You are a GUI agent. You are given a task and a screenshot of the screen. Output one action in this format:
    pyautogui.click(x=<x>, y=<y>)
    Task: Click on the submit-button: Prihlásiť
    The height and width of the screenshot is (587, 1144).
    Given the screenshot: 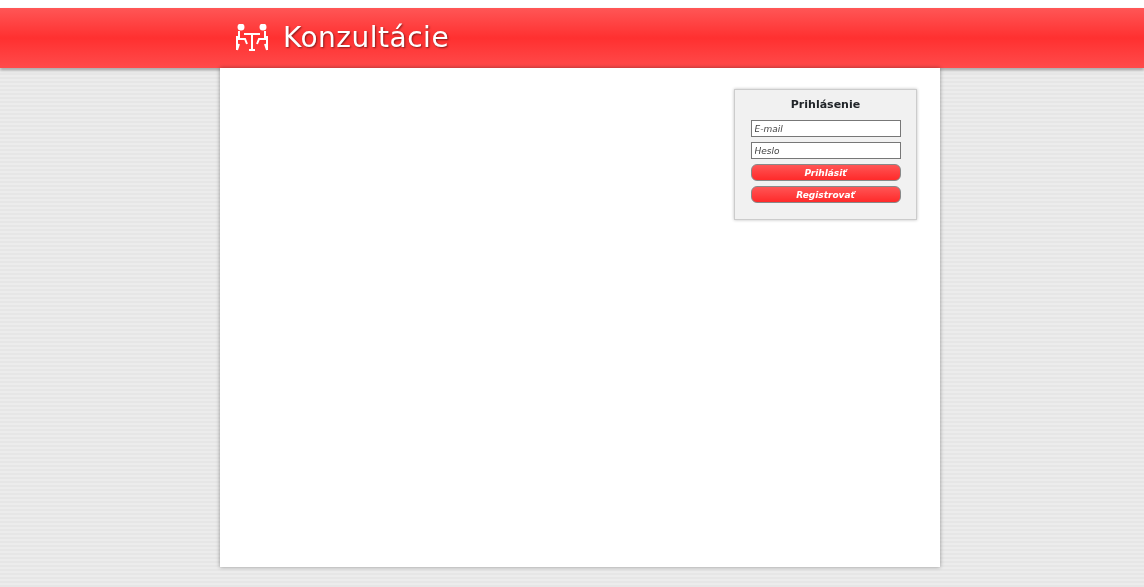 What is the action you would take?
    pyautogui.click(x=825, y=173)
    